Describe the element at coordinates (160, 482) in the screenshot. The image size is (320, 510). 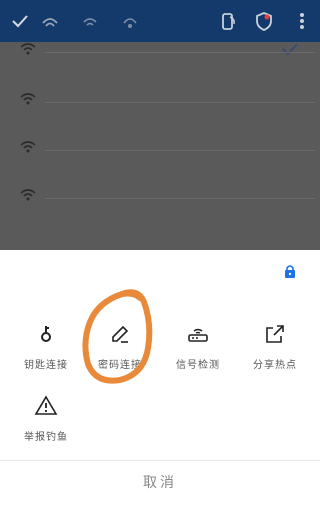
I see `cancel-button: 取消` at that location.